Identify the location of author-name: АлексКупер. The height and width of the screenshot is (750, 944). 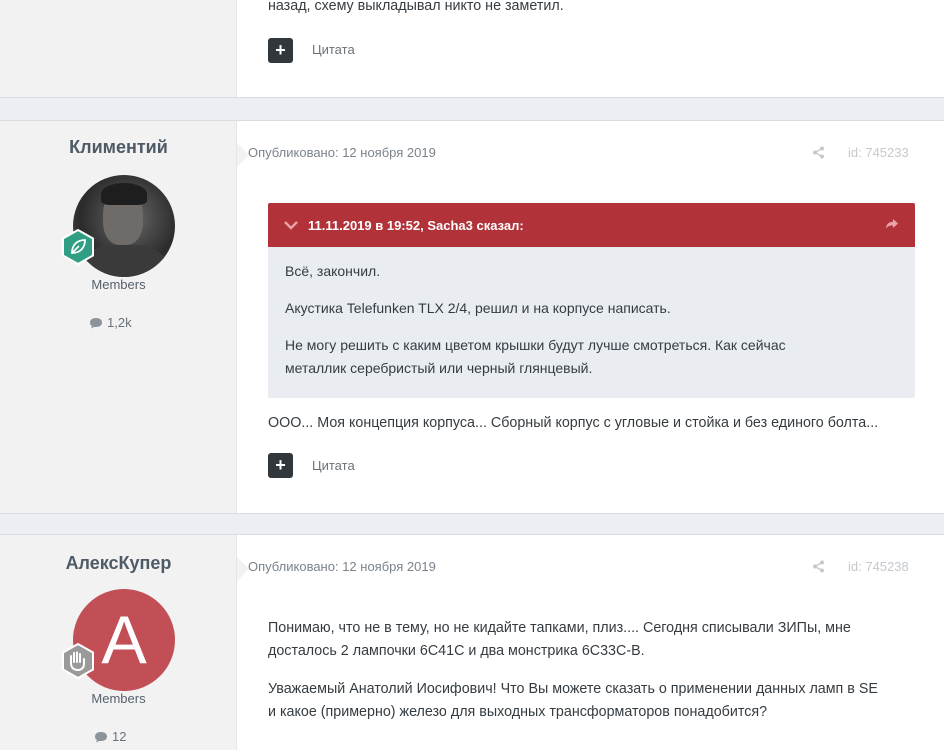
(118, 563).